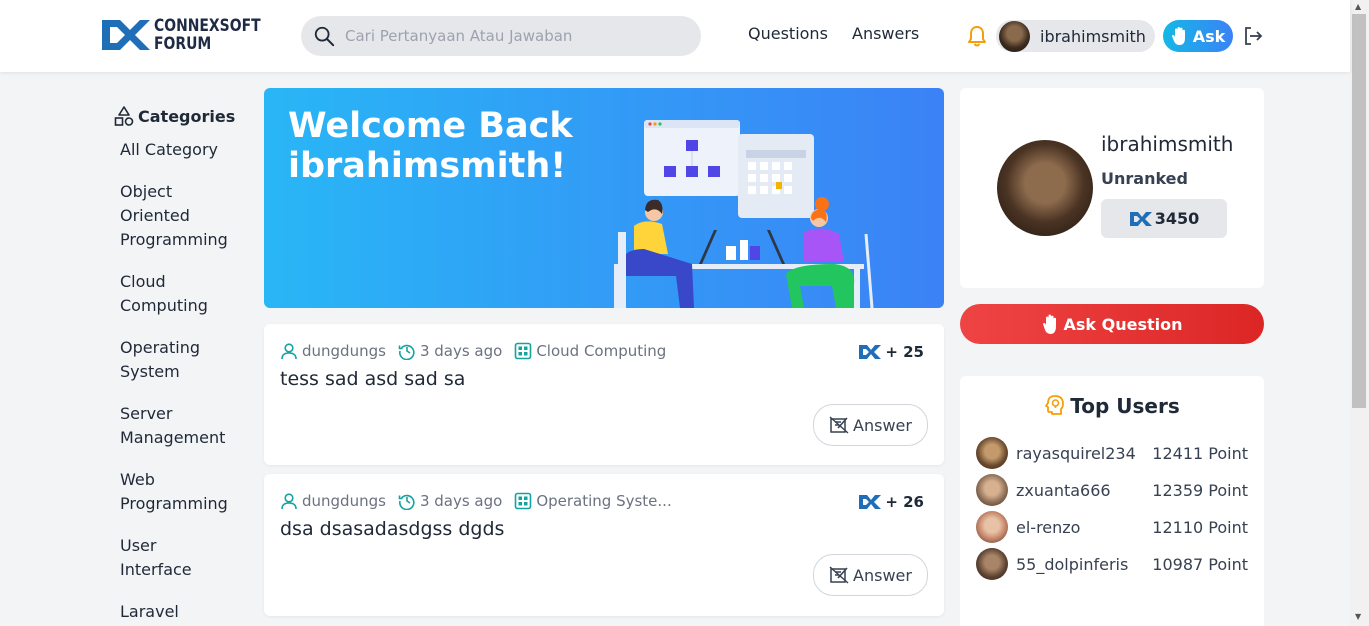 The height and width of the screenshot is (626, 1369). What do you see at coordinates (427, 166) in the screenshot?
I see `welcome-username: ibrahimsmith!` at bounding box center [427, 166].